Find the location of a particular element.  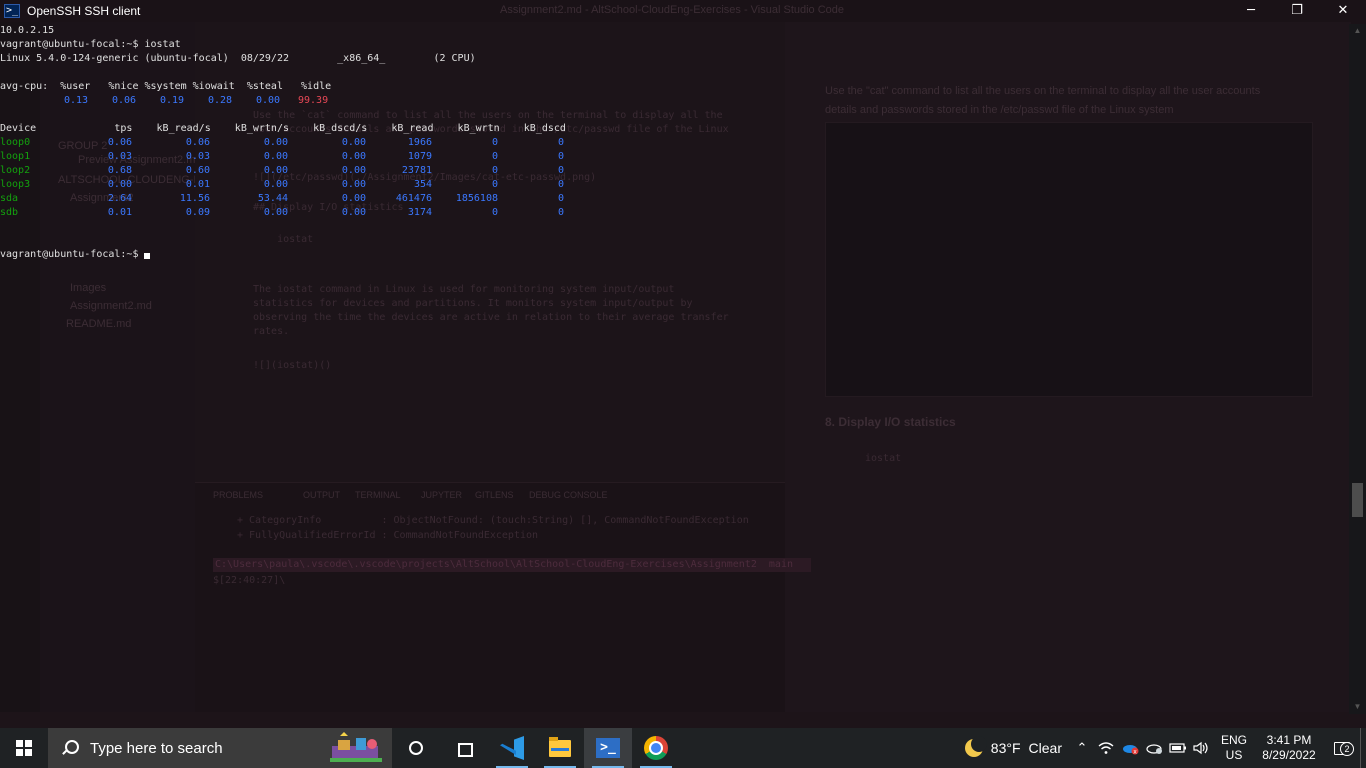

vscode-statusbar is located at coordinates (683, 720).